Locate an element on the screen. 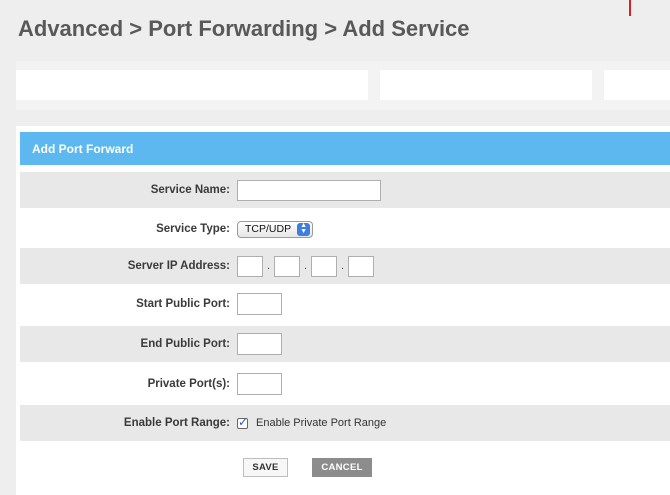 Image resolution: width=670 pixels, height=495 pixels. cancel-button: CANCEL is located at coordinates (342, 467).